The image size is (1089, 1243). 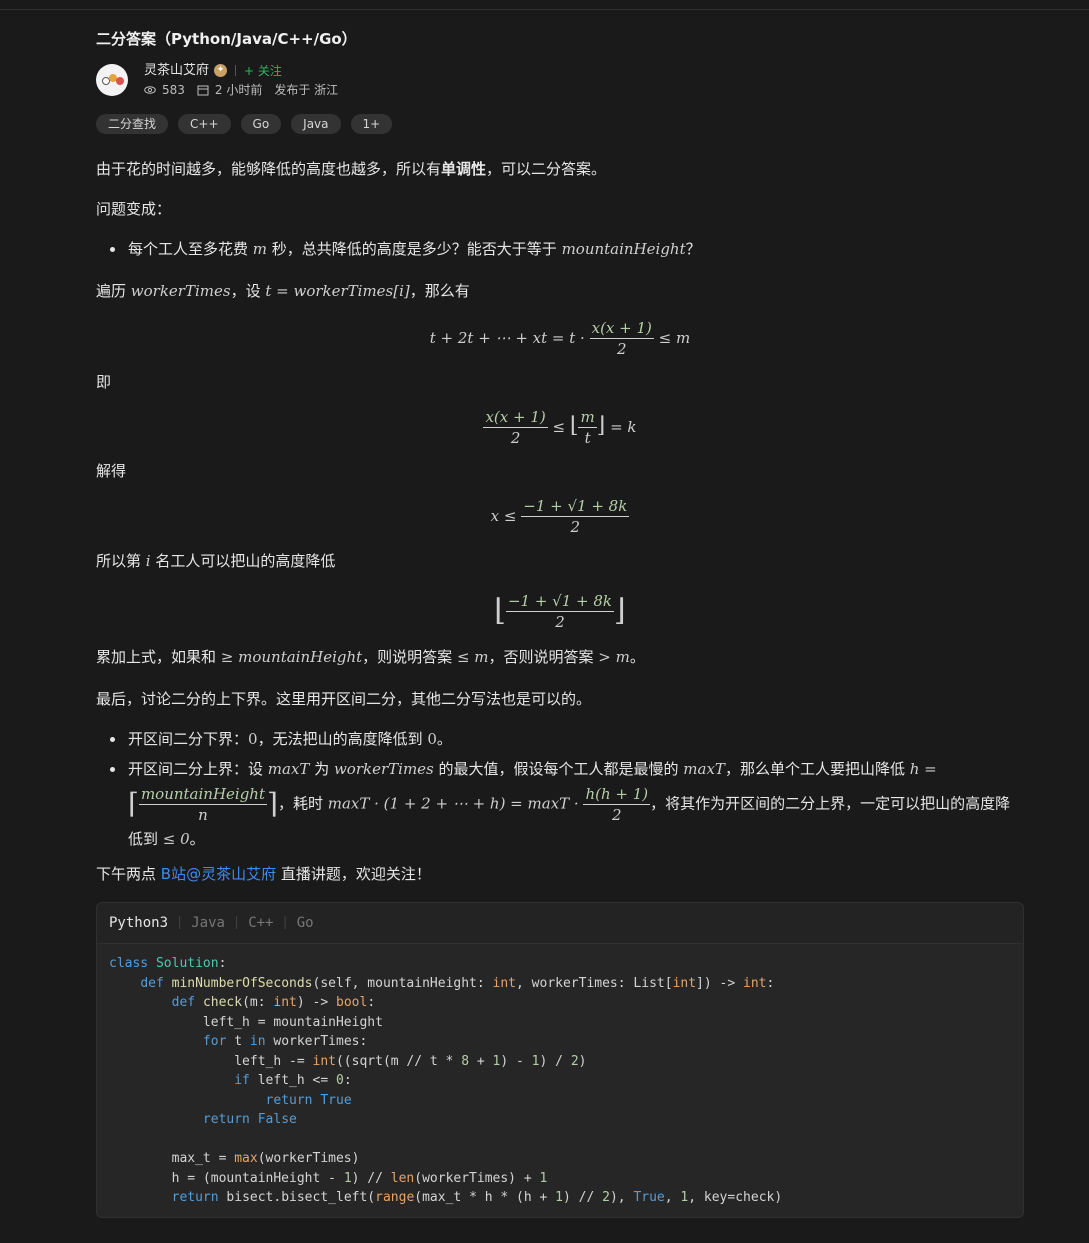 What do you see at coordinates (560, 427) in the screenshot?
I see `equation-2: x(x + 1) 2 ≤ ⌊ m t ⌋ = k` at bounding box center [560, 427].